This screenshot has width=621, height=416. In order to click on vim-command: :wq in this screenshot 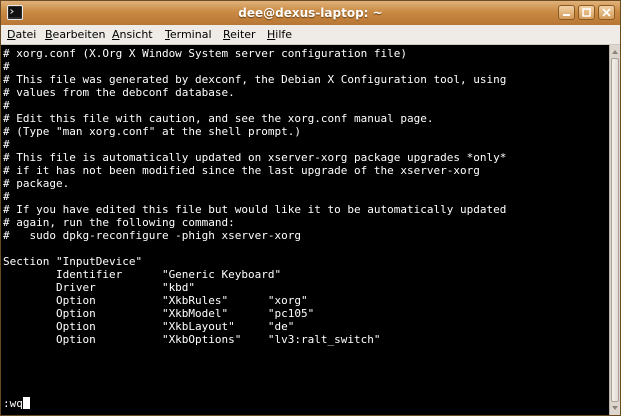, I will do `click(13, 403)`.